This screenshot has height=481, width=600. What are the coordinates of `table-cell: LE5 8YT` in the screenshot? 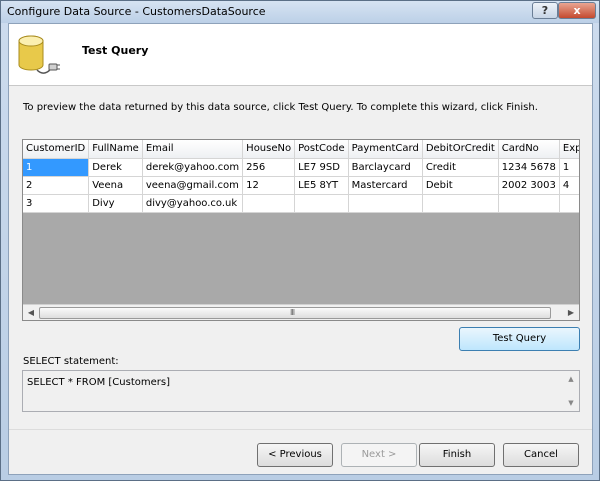 It's located at (321, 185).